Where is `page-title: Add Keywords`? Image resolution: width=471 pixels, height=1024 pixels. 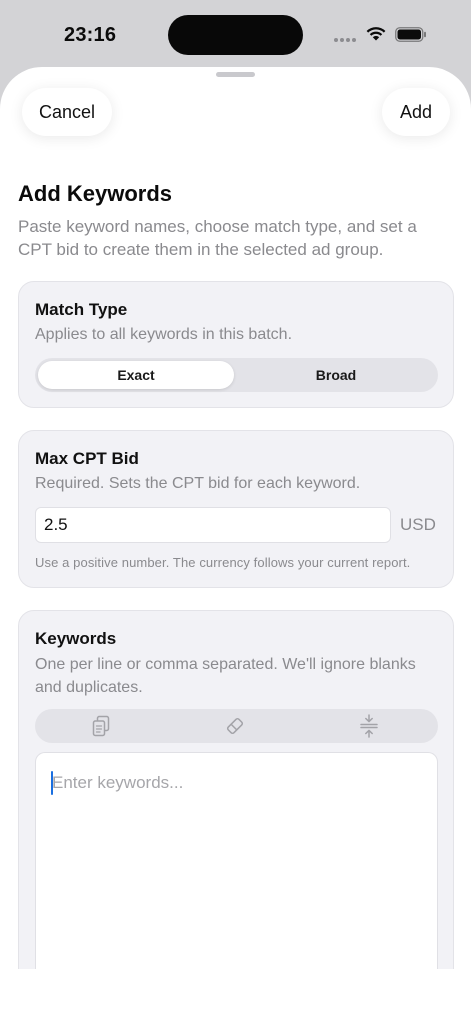
page-title: Add Keywords is located at coordinates (95, 193).